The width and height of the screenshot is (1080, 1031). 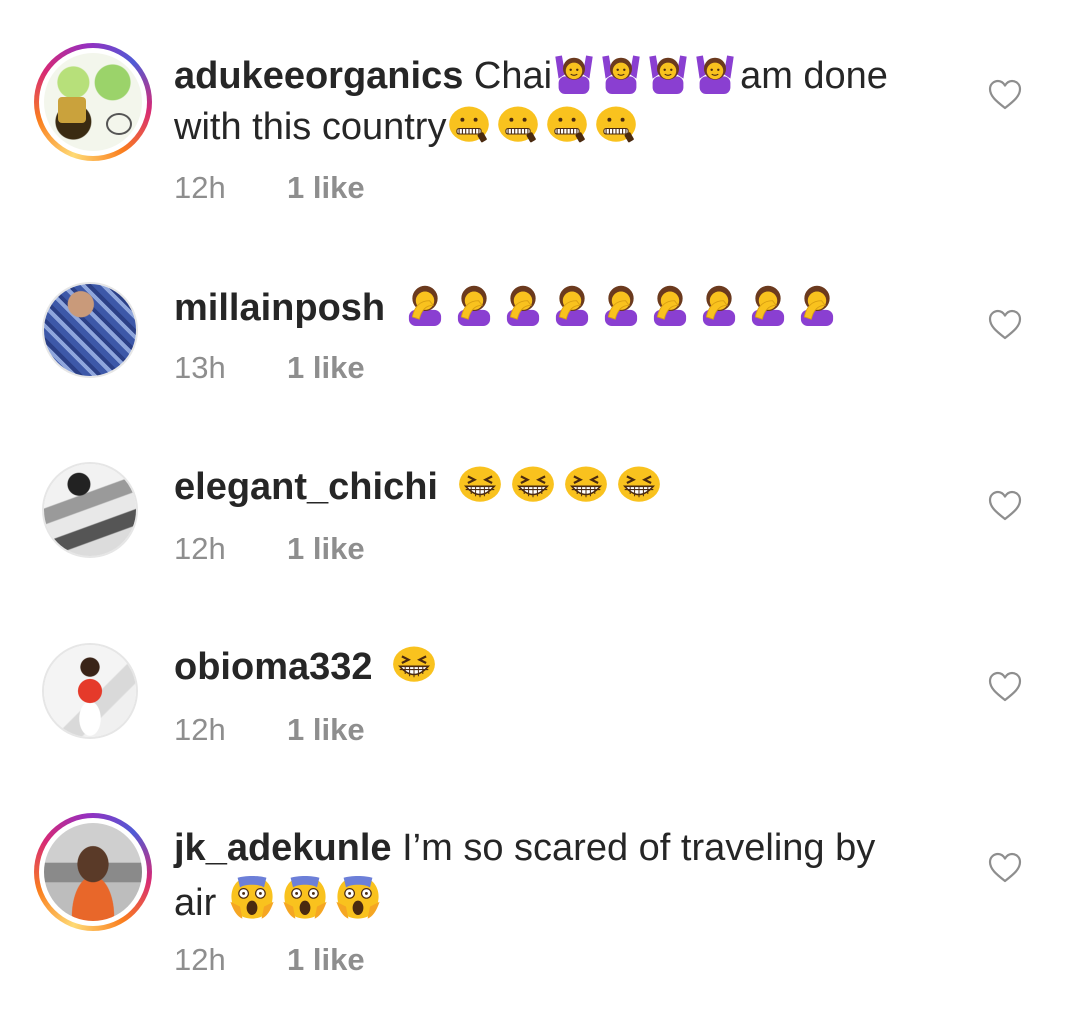 What do you see at coordinates (814, 76) in the screenshot?
I see `comment-text: am done` at bounding box center [814, 76].